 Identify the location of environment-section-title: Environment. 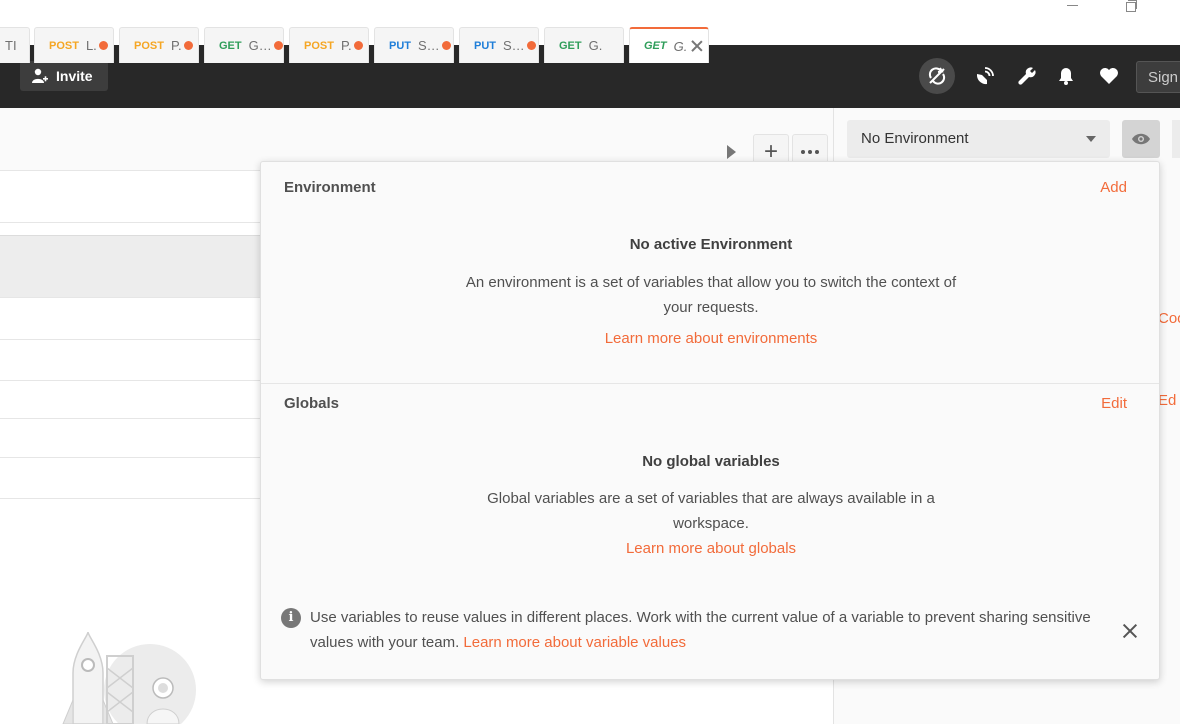
(330, 187).